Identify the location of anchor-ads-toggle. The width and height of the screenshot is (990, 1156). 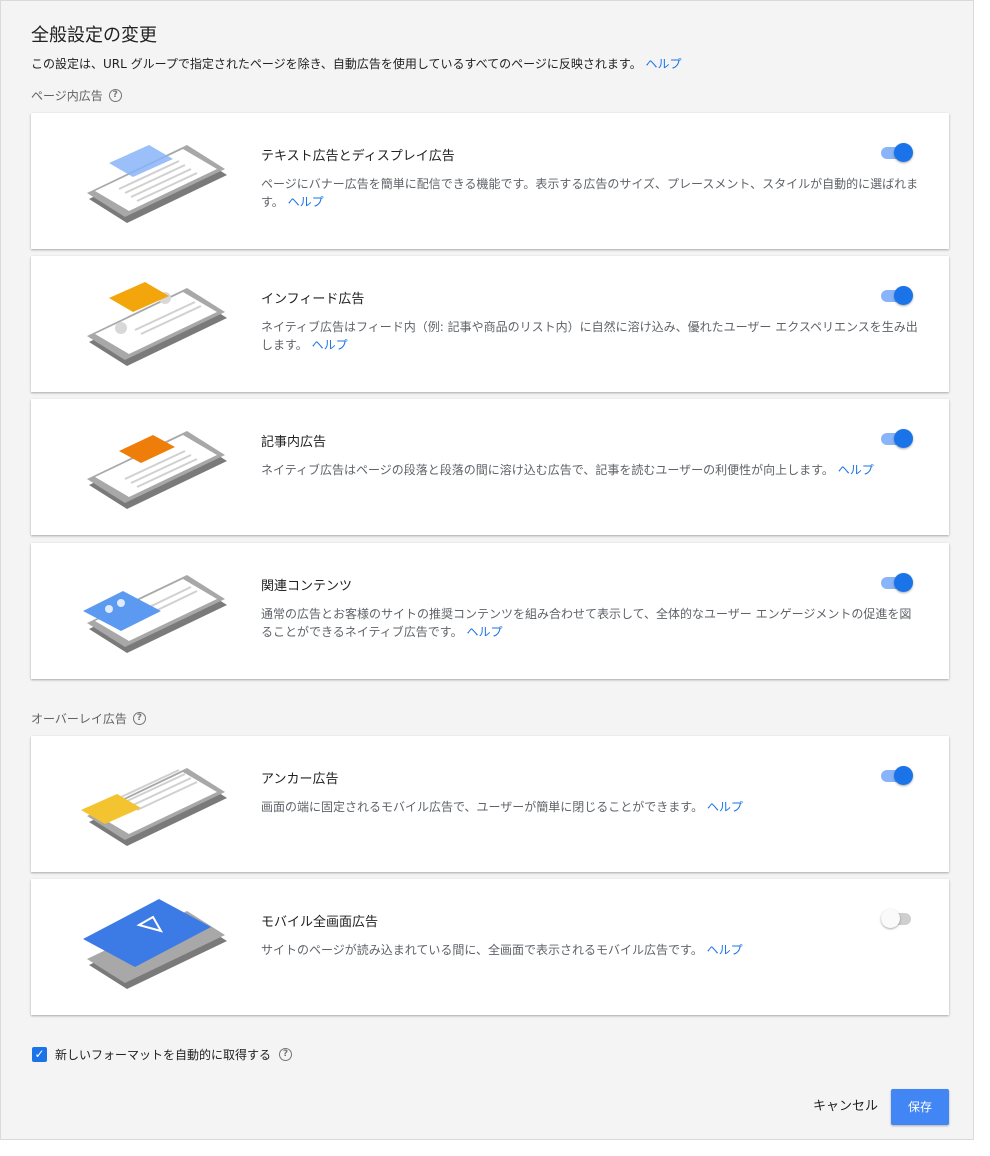
(897, 776).